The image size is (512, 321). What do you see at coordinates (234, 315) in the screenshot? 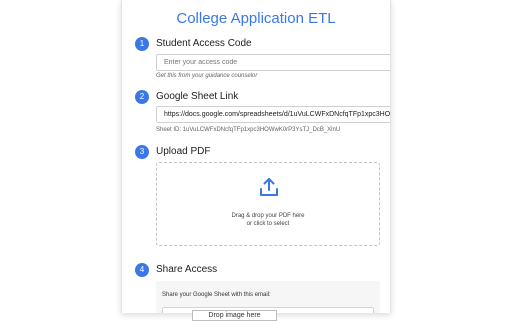
I see `drop-image-banner: Drop image here` at bounding box center [234, 315].